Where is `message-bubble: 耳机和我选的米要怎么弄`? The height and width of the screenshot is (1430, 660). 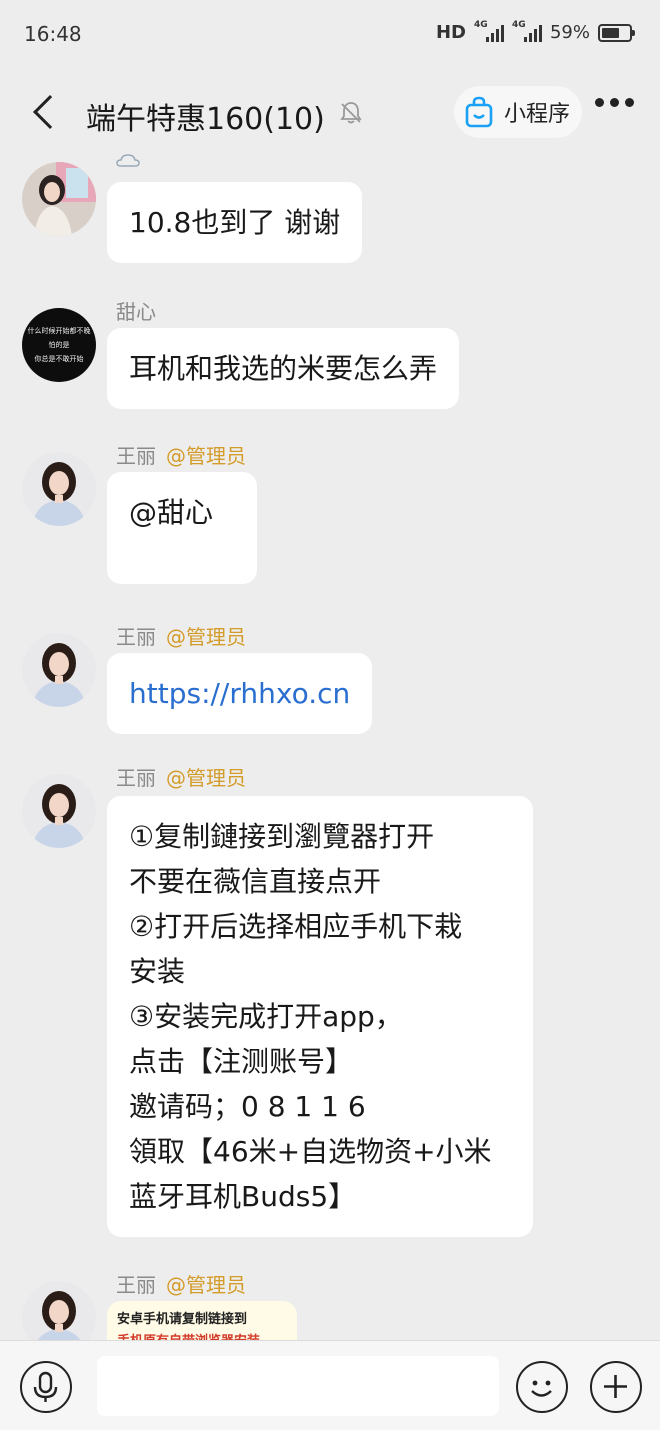
message-bubble: 耳机和我选的米要怎么弄 is located at coordinates (283, 368).